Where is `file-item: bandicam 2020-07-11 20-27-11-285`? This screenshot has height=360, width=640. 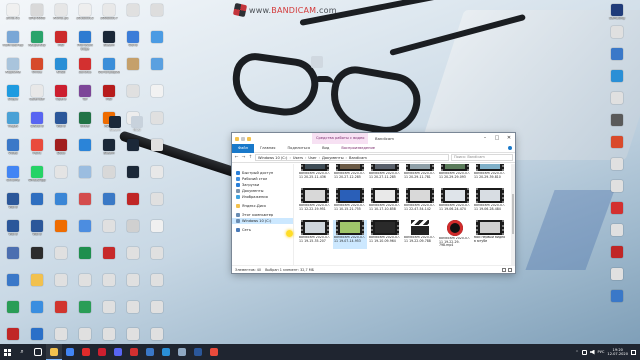
file-item: bandicam 2020-07-11 20-27-11-285 is located at coordinates (385, 174).